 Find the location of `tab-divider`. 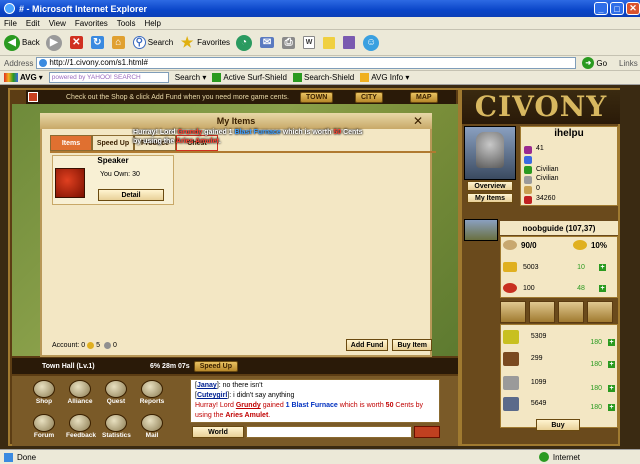

tab-divider is located at coordinates (243, 152).